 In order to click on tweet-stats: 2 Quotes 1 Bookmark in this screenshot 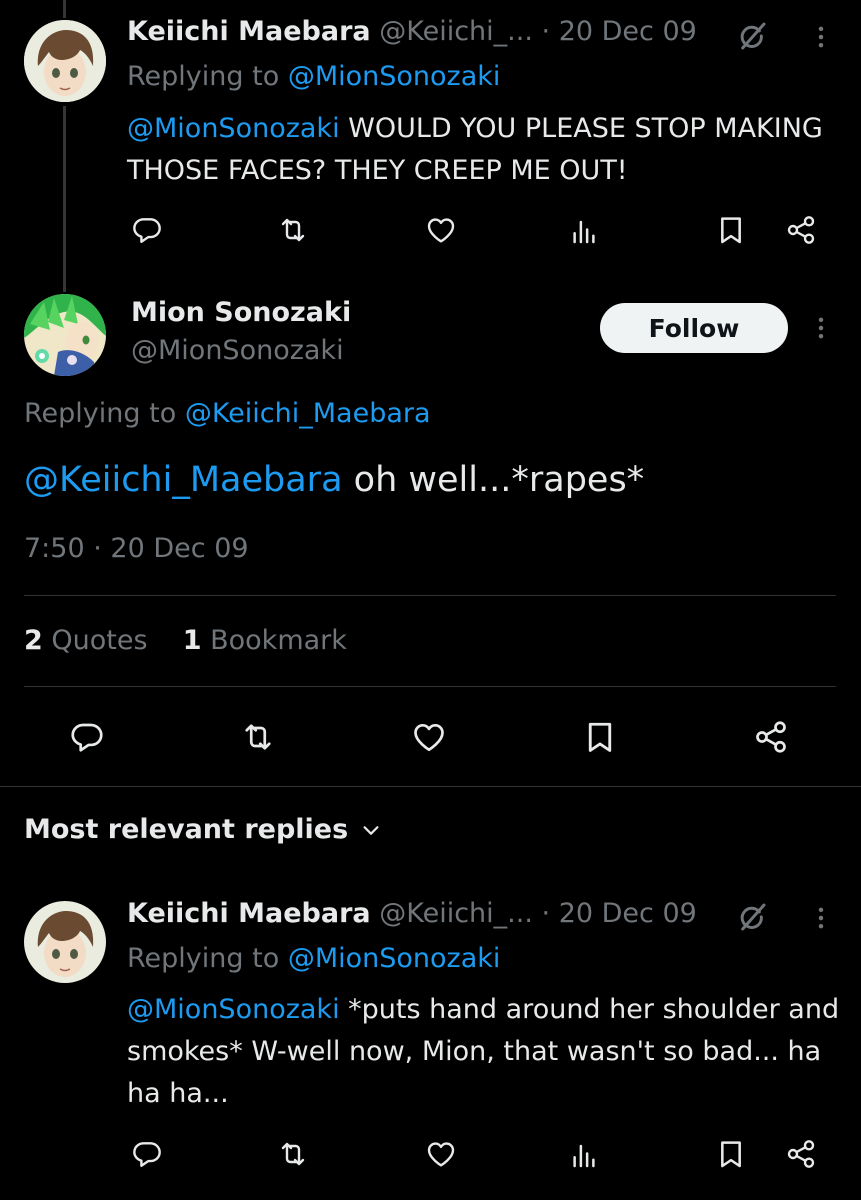, I will do `click(185, 640)`.